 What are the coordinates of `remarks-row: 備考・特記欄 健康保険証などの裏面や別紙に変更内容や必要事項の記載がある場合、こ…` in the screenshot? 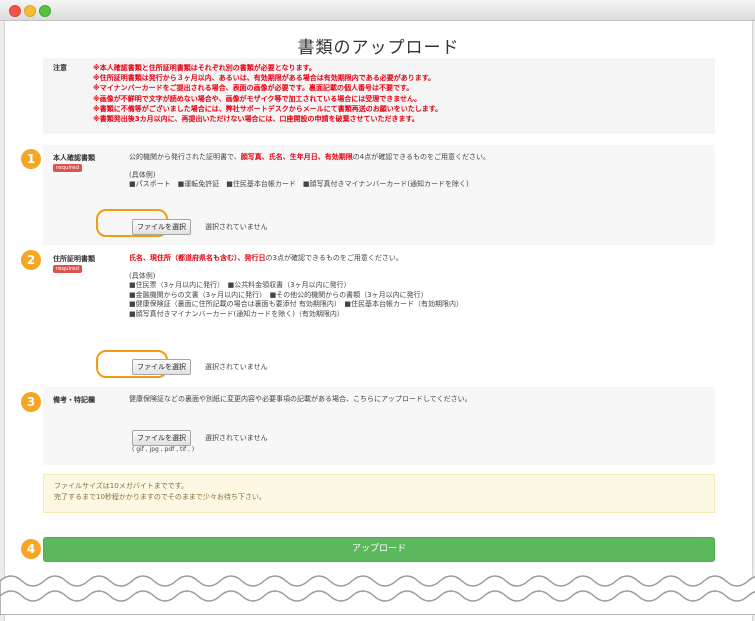 It's located at (379, 426).